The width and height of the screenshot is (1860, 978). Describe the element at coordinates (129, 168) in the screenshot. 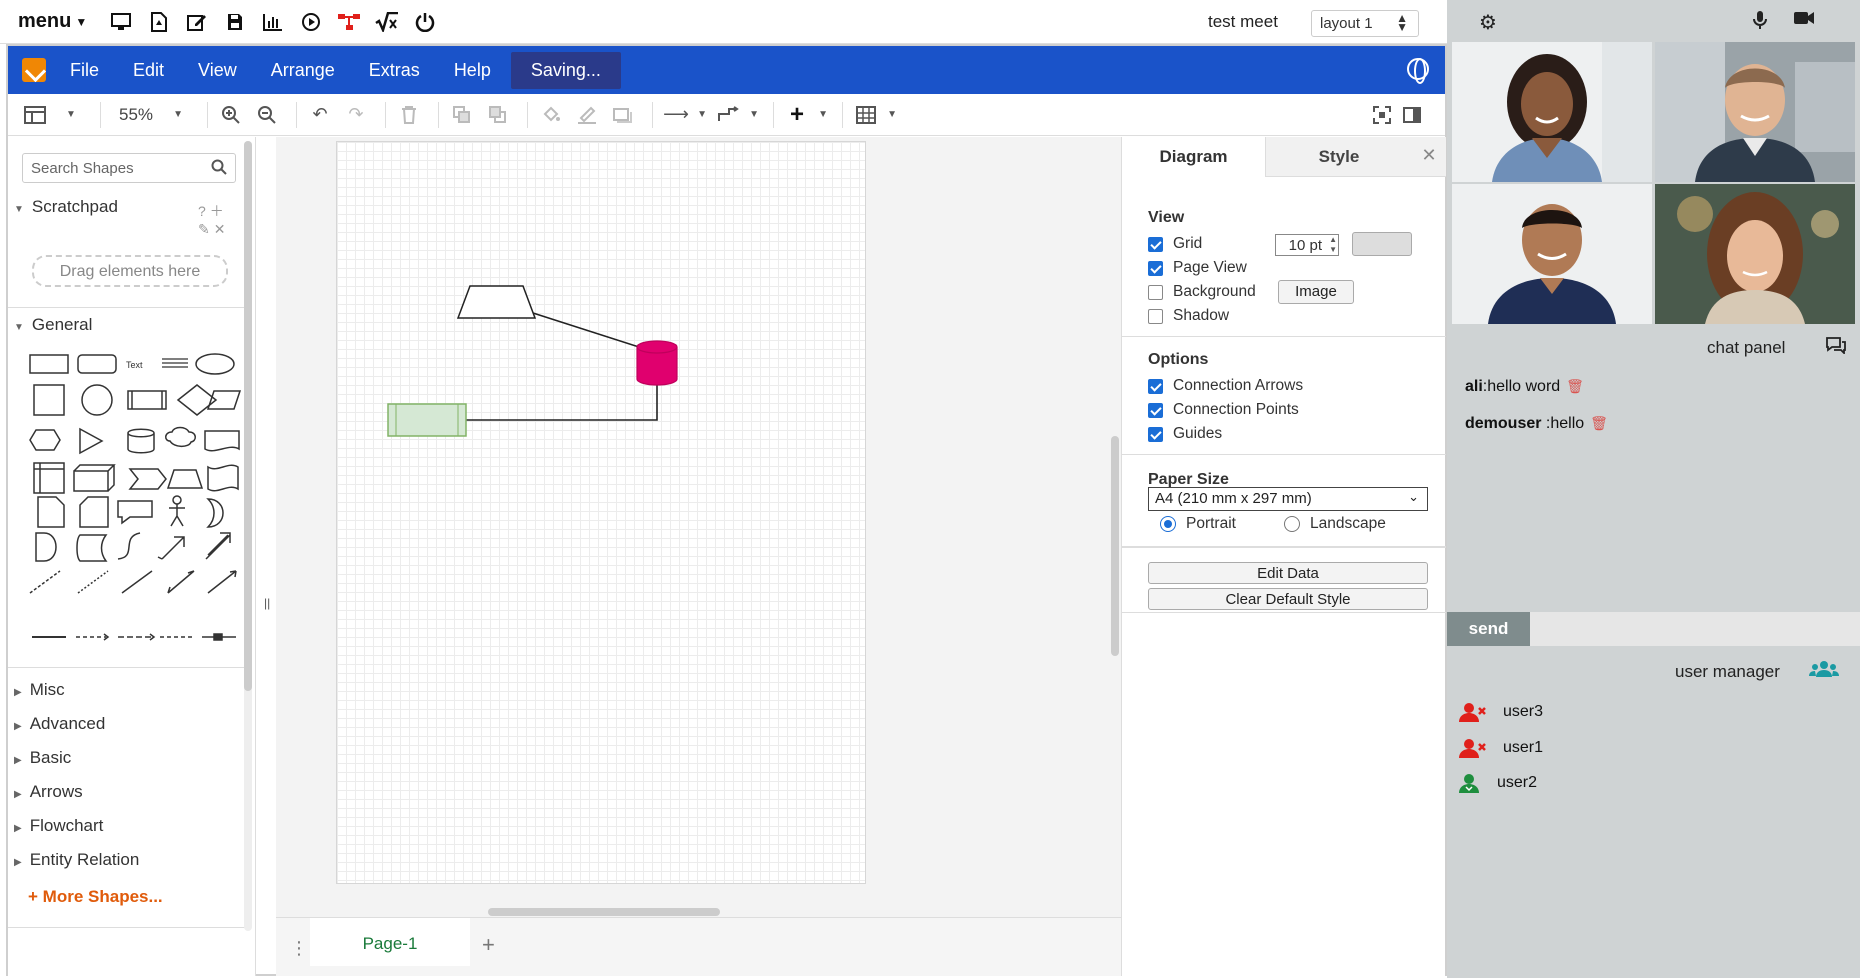

I see `search-shapes-input: Search Shapes` at that location.